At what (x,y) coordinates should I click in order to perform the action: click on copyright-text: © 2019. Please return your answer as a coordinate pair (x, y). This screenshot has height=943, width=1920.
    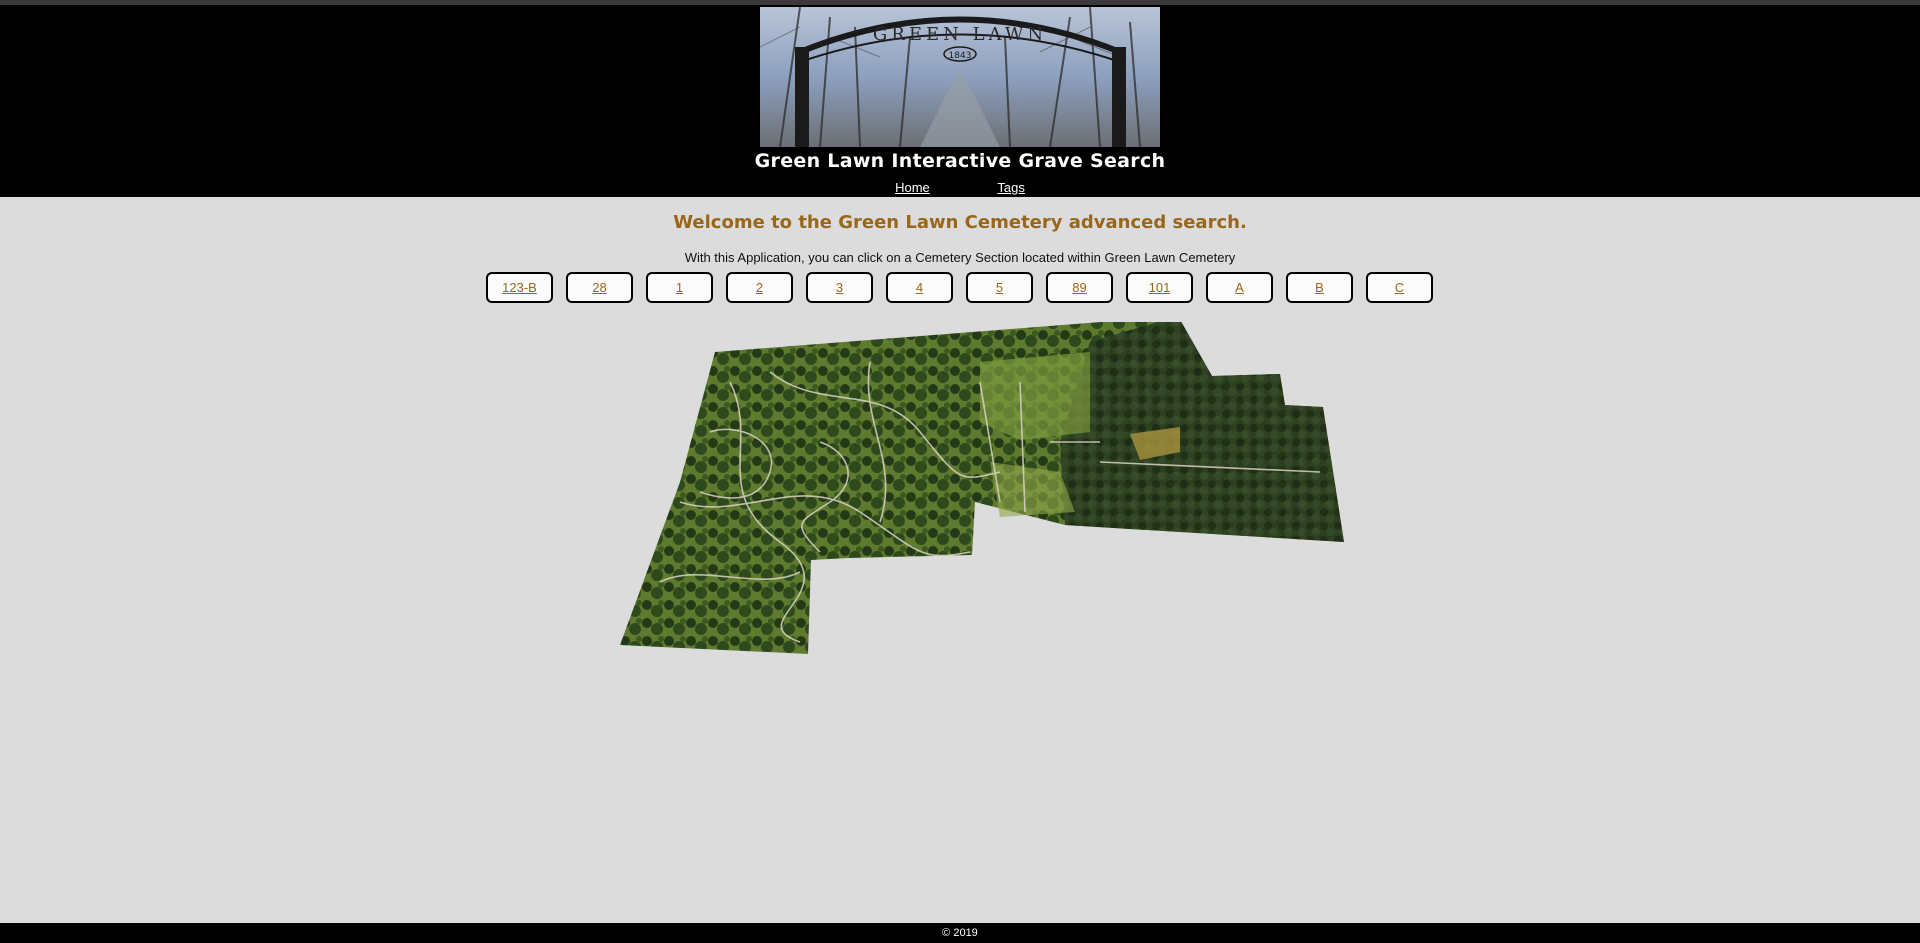
    Looking at the image, I should click on (960, 933).